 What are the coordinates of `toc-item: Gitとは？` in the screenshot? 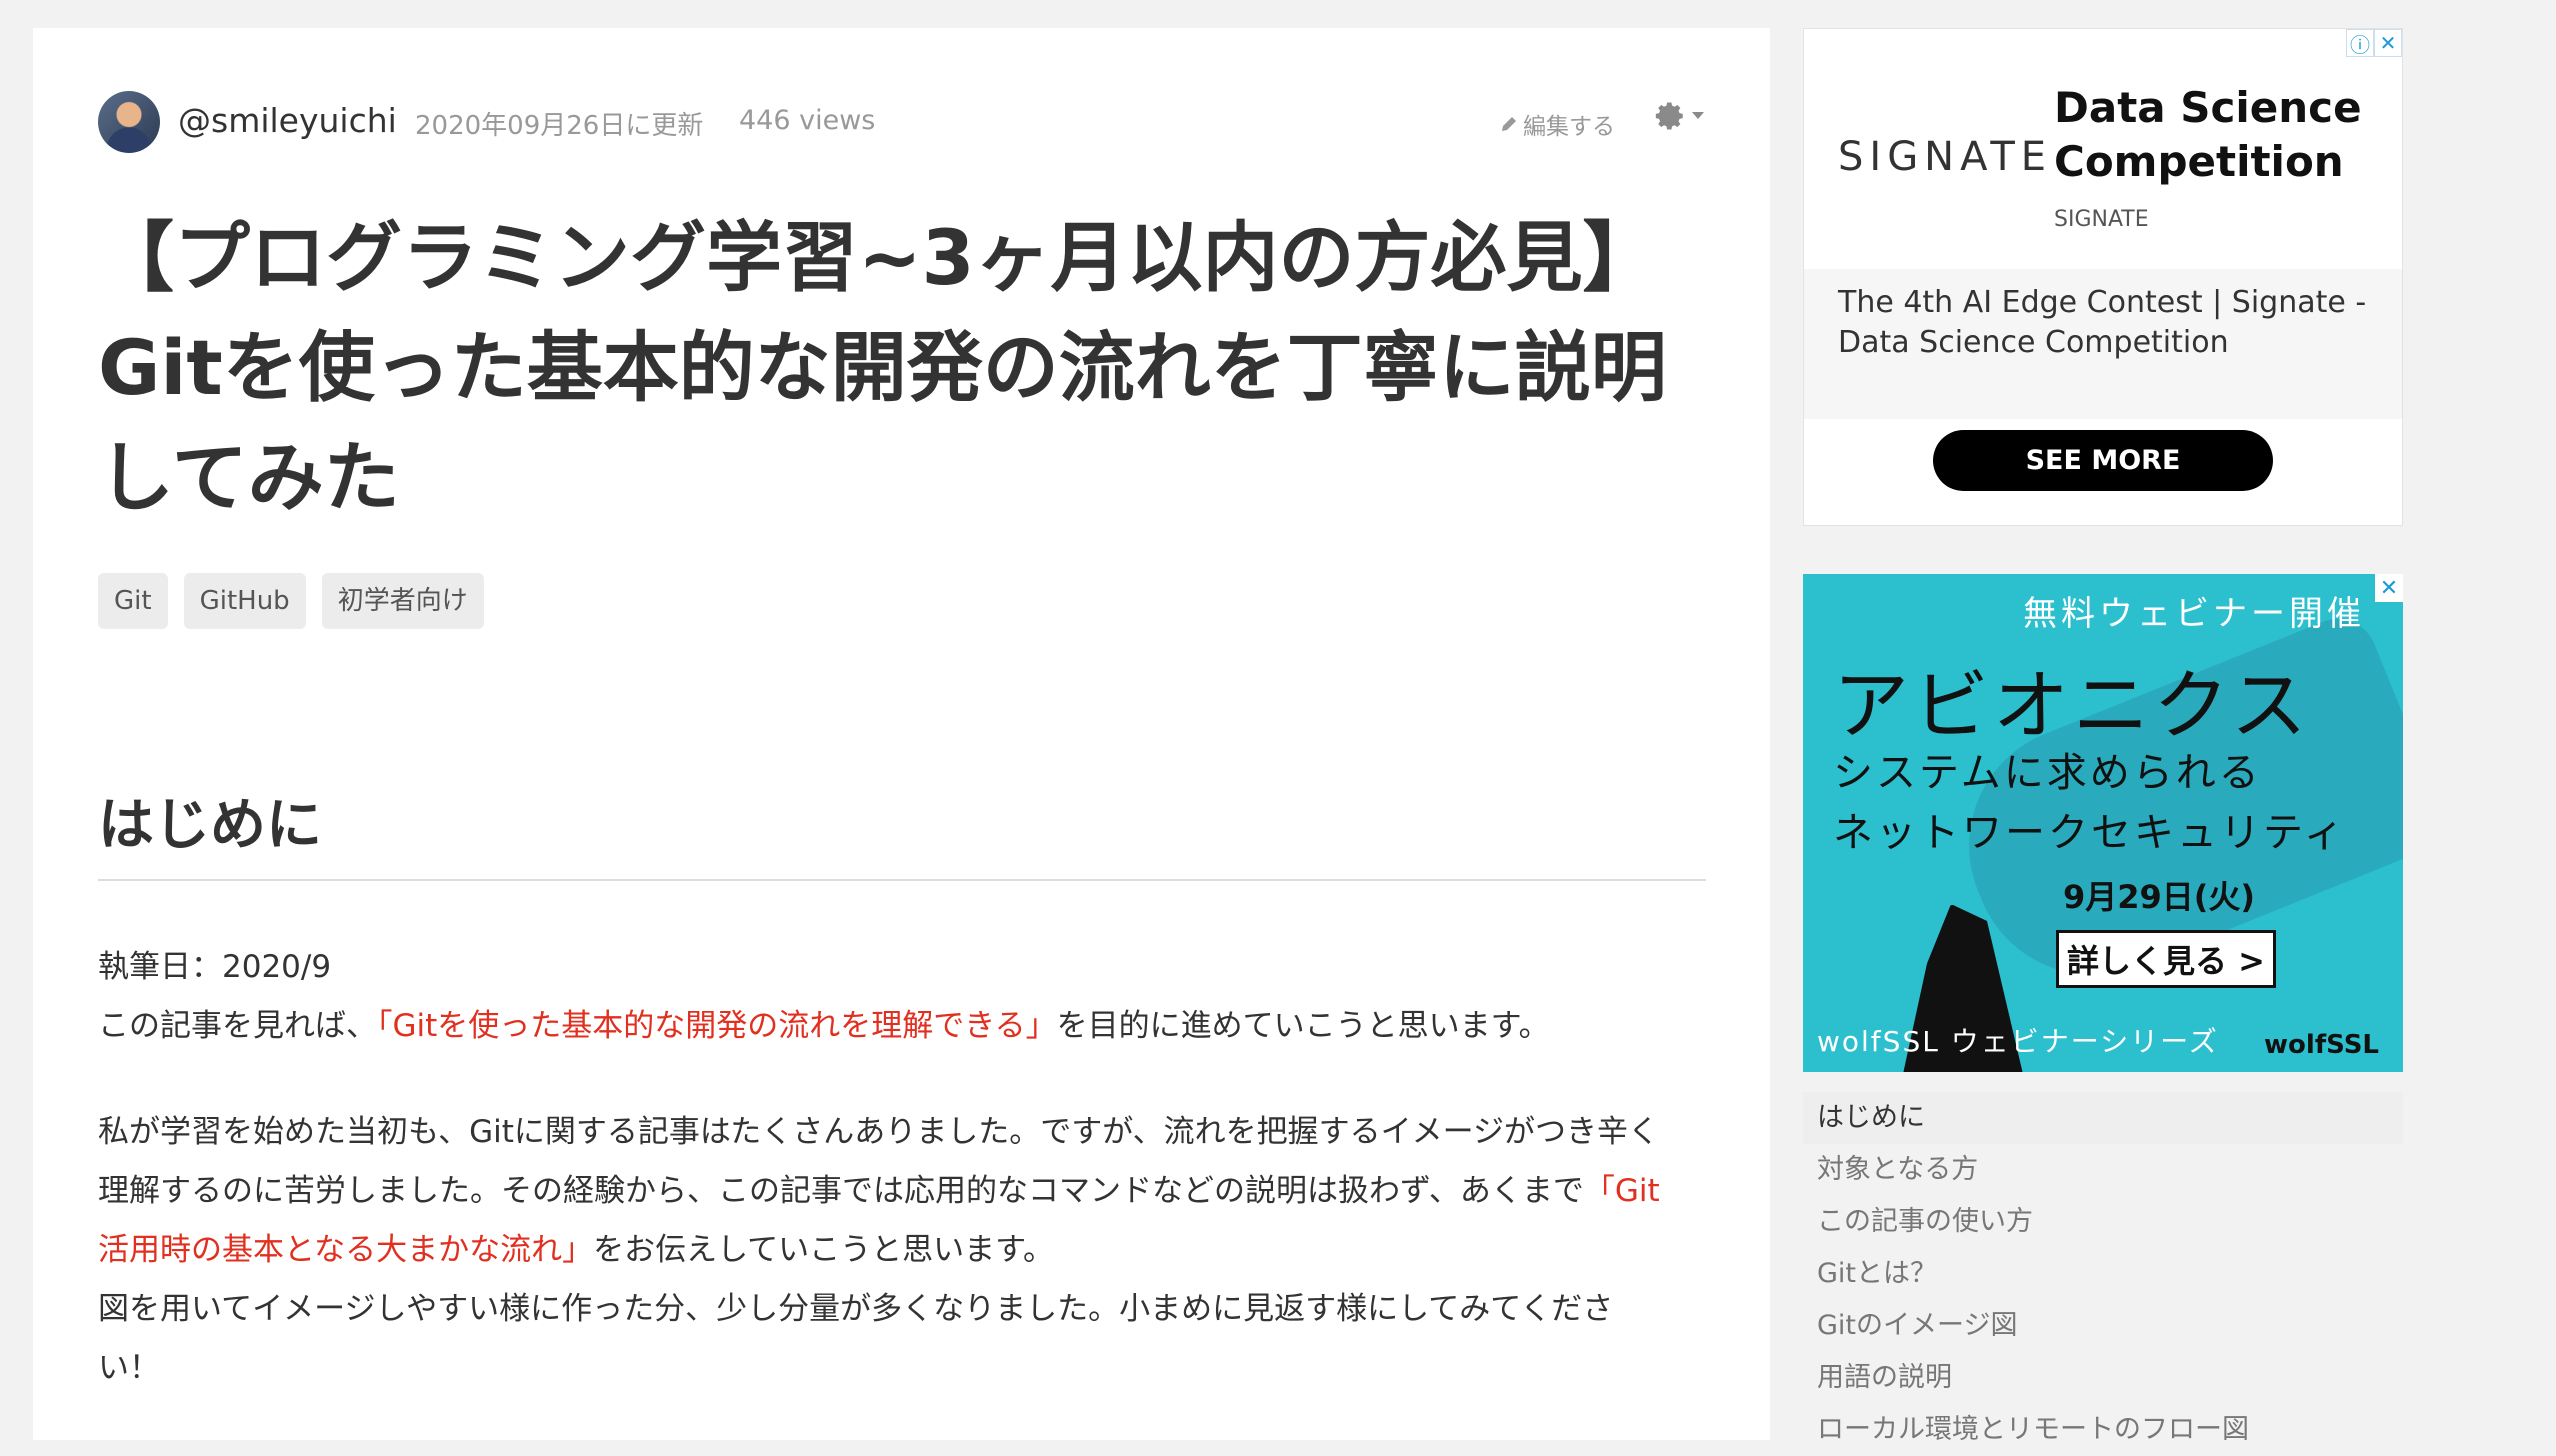 It's located at (2103, 1274).